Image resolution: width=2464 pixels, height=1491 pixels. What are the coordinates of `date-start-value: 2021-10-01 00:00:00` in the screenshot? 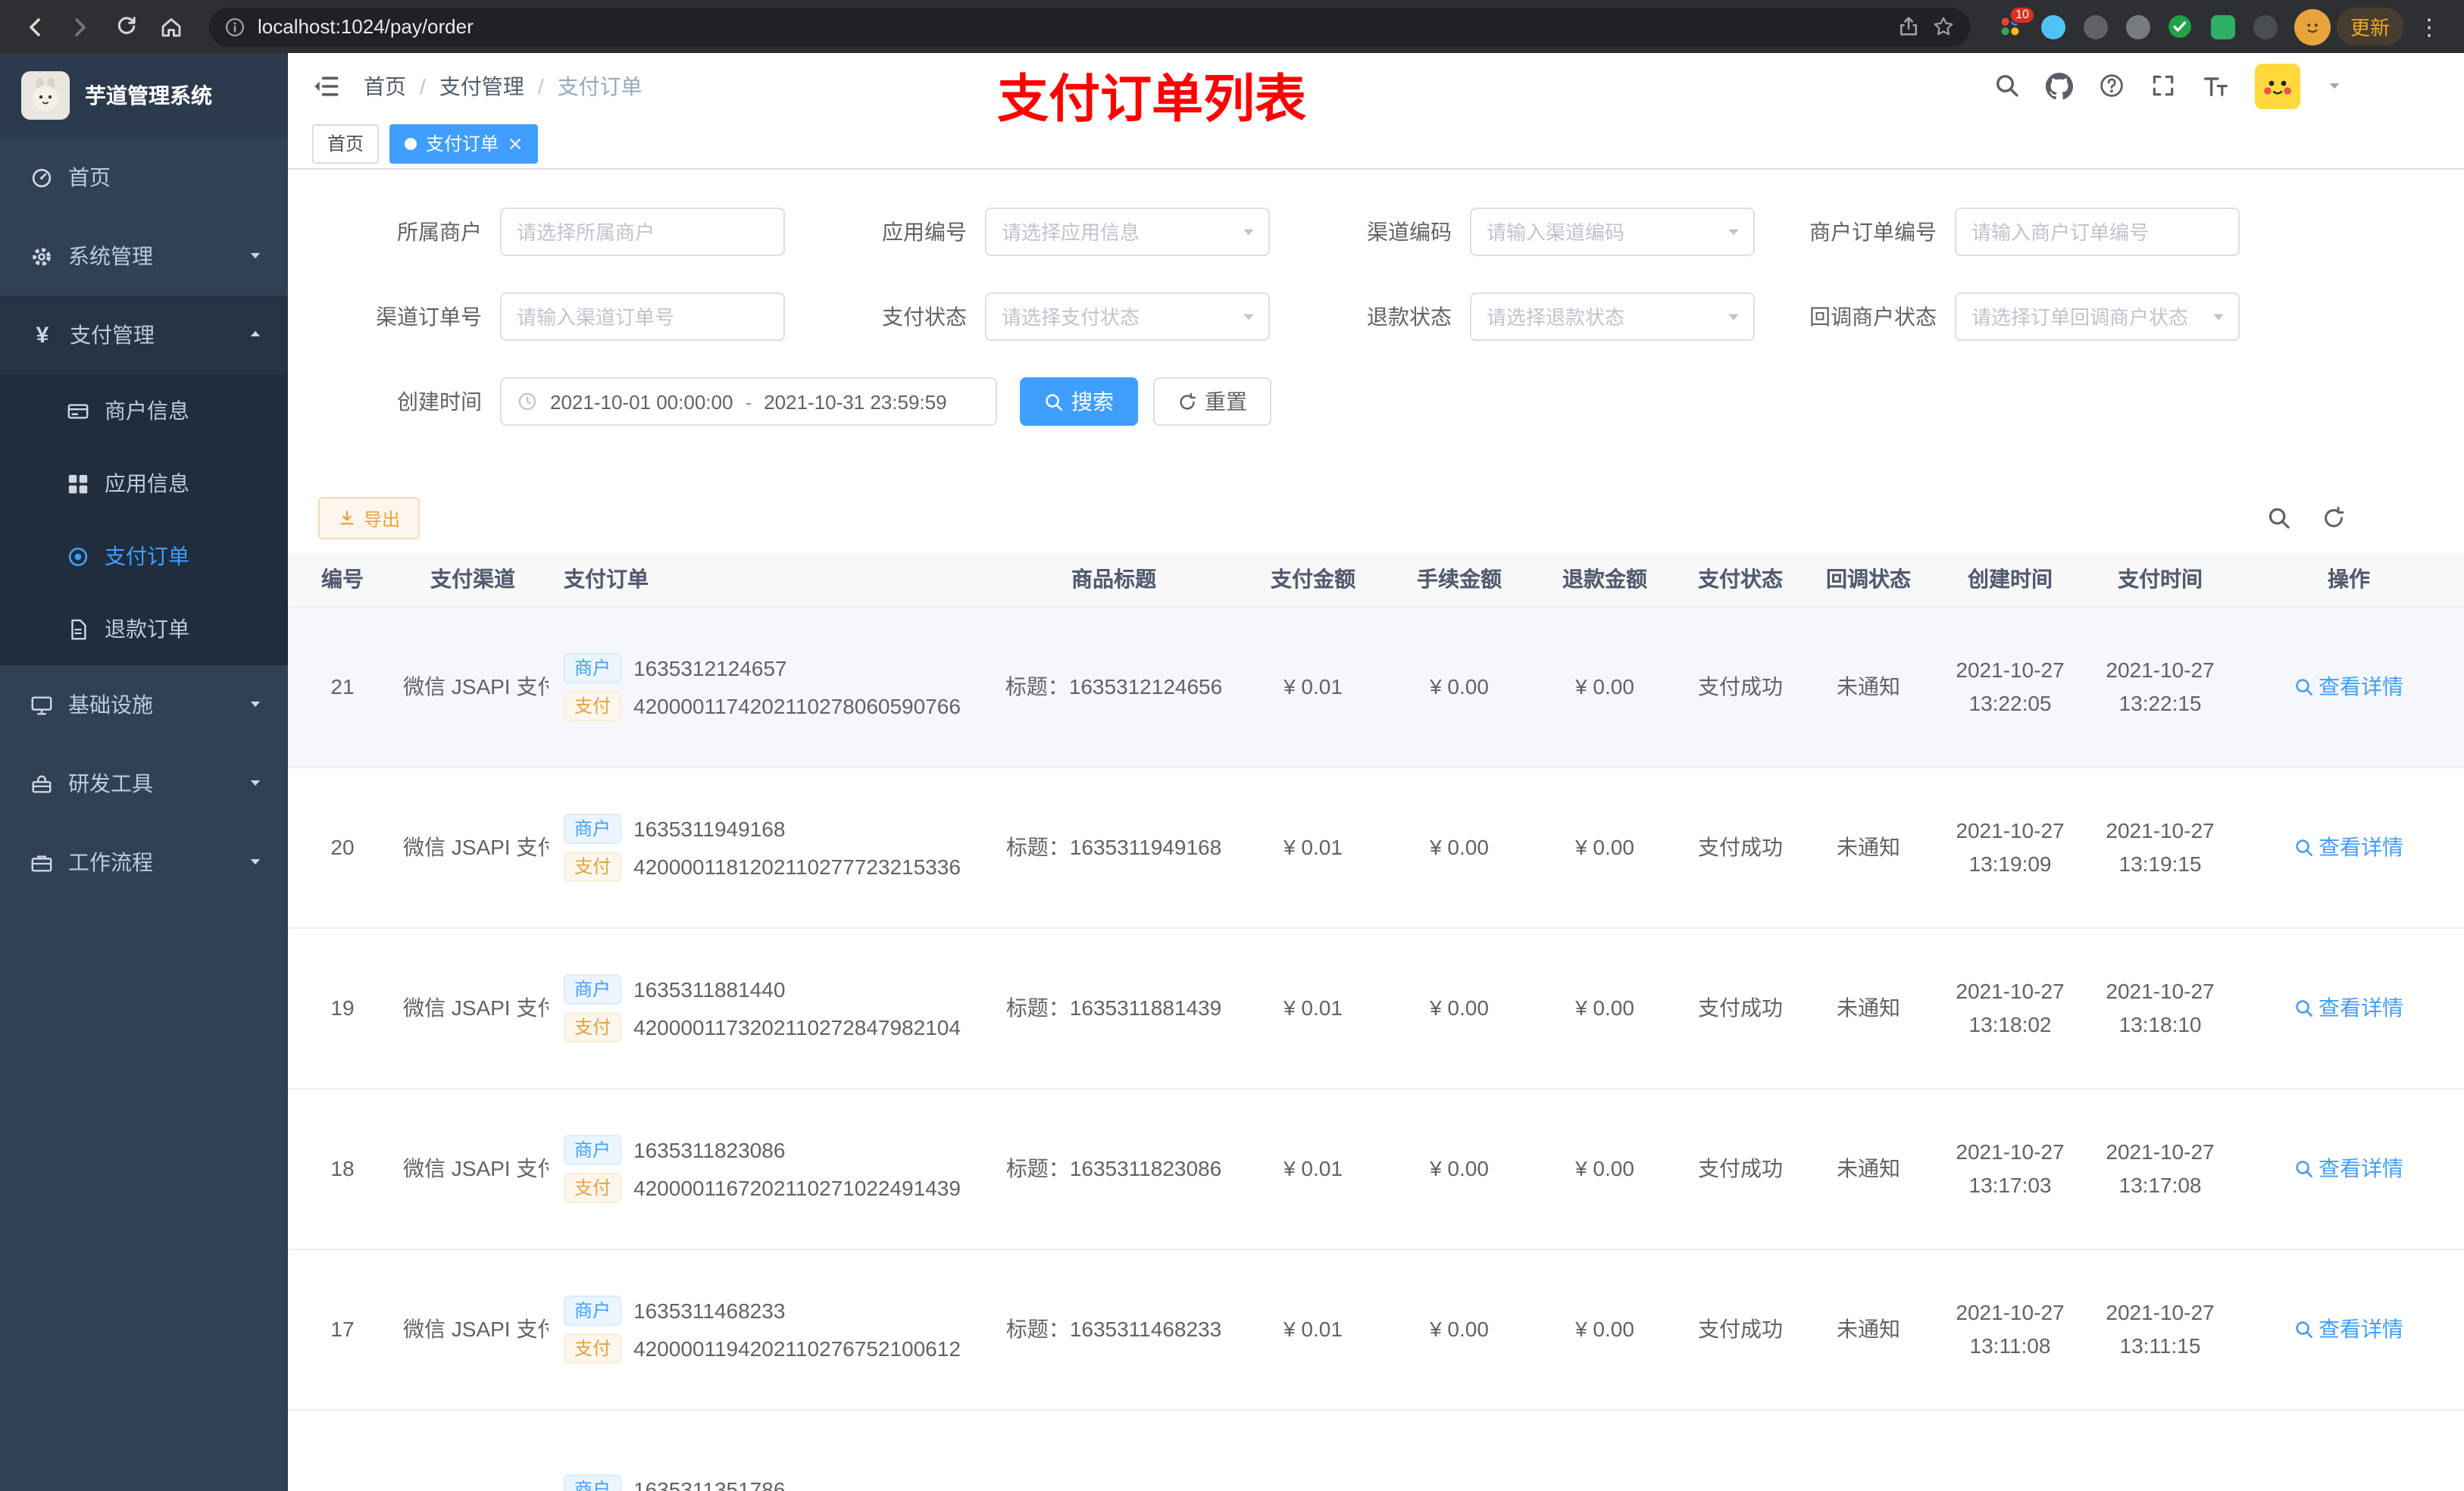 It's located at (641, 401).